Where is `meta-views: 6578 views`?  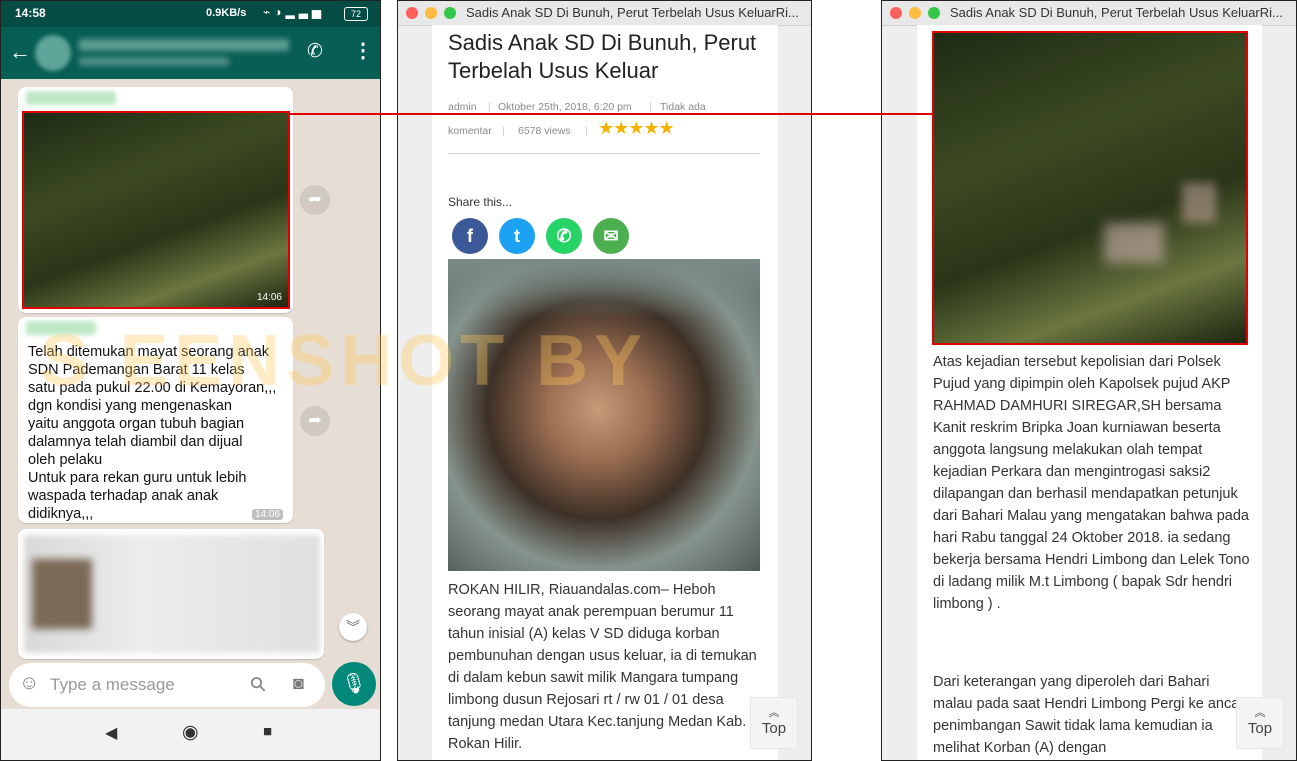
meta-views: 6578 views is located at coordinates (544, 131).